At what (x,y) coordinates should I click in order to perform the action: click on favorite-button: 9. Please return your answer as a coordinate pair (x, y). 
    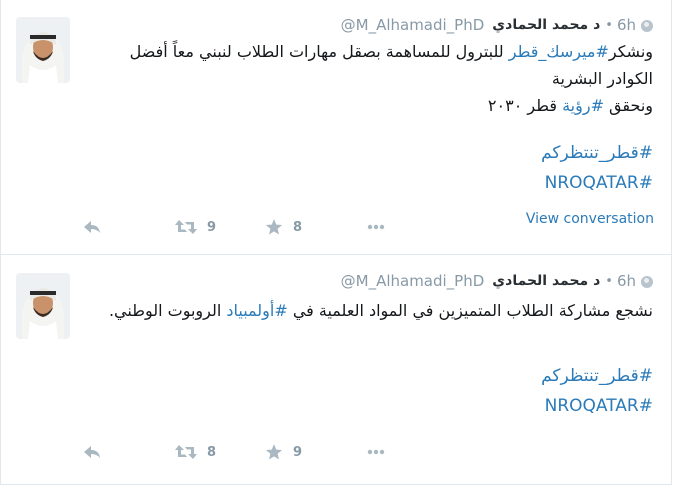
    Looking at the image, I should click on (283, 452).